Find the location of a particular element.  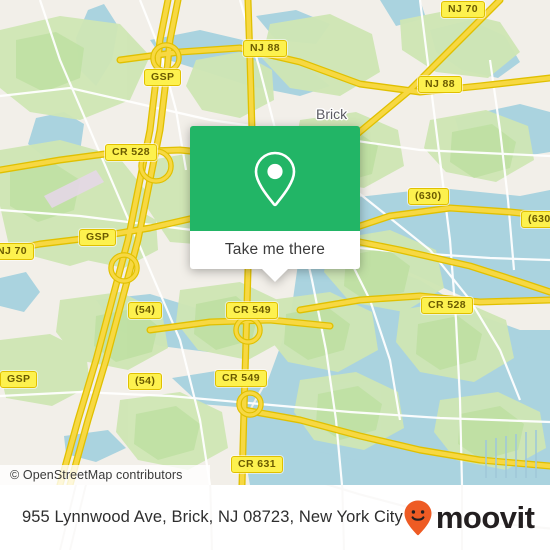

shield-nj-70-north: NJ 70 is located at coordinates (463, 9).